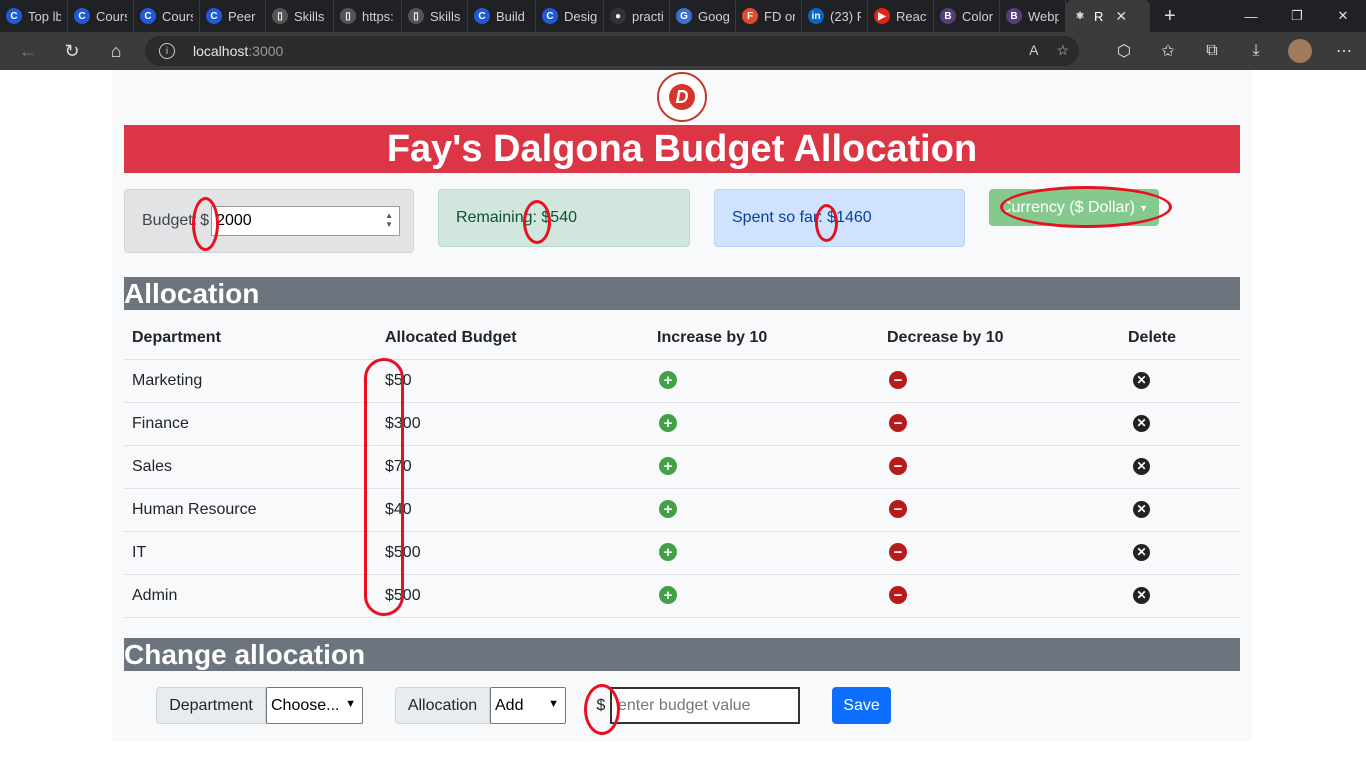  I want to click on more-menu-icon: ⋯, so click(1344, 51).